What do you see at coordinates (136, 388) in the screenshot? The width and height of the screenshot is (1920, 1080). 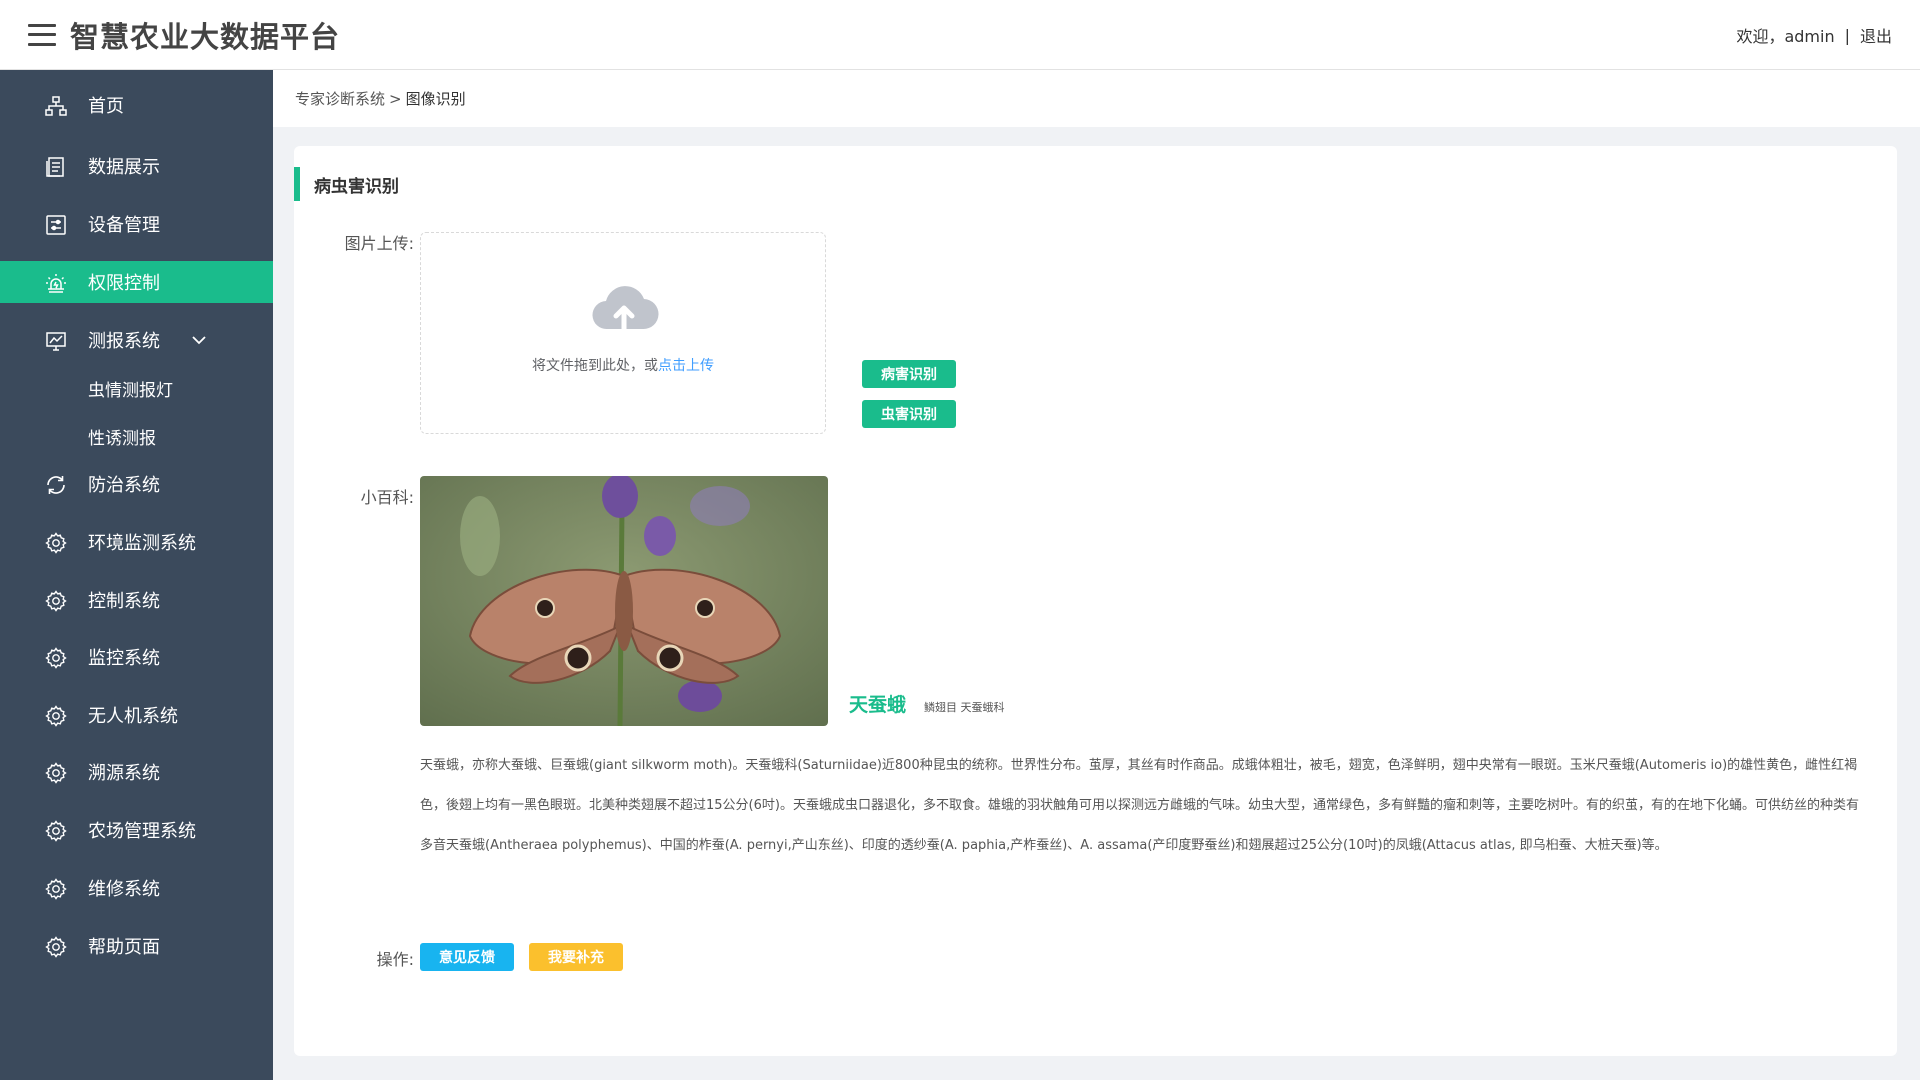 I see `sidebar-subitem-pest-light: 虫情测报灯` at bounding box center [136, 388].